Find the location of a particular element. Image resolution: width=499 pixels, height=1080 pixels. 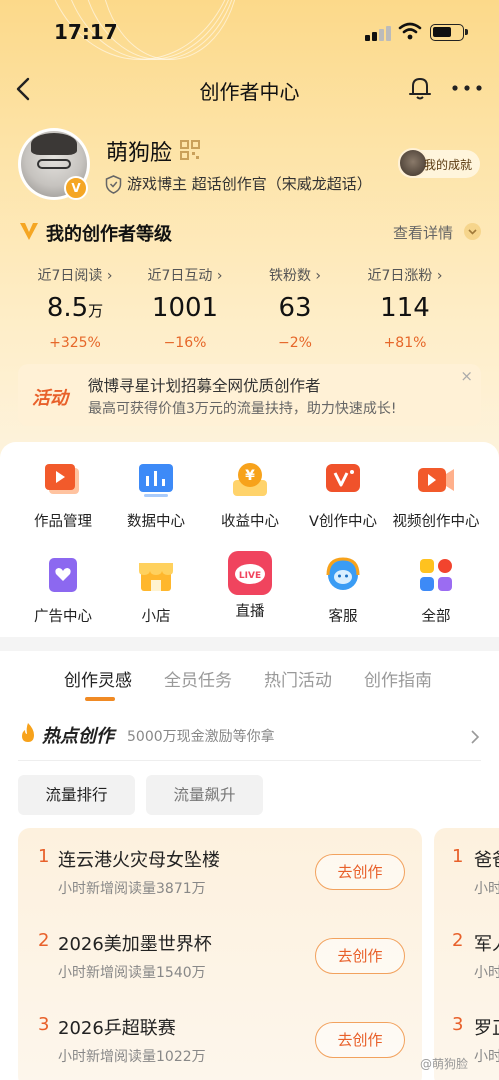

stat-value: 1001 is located at coordinates (185, 308).